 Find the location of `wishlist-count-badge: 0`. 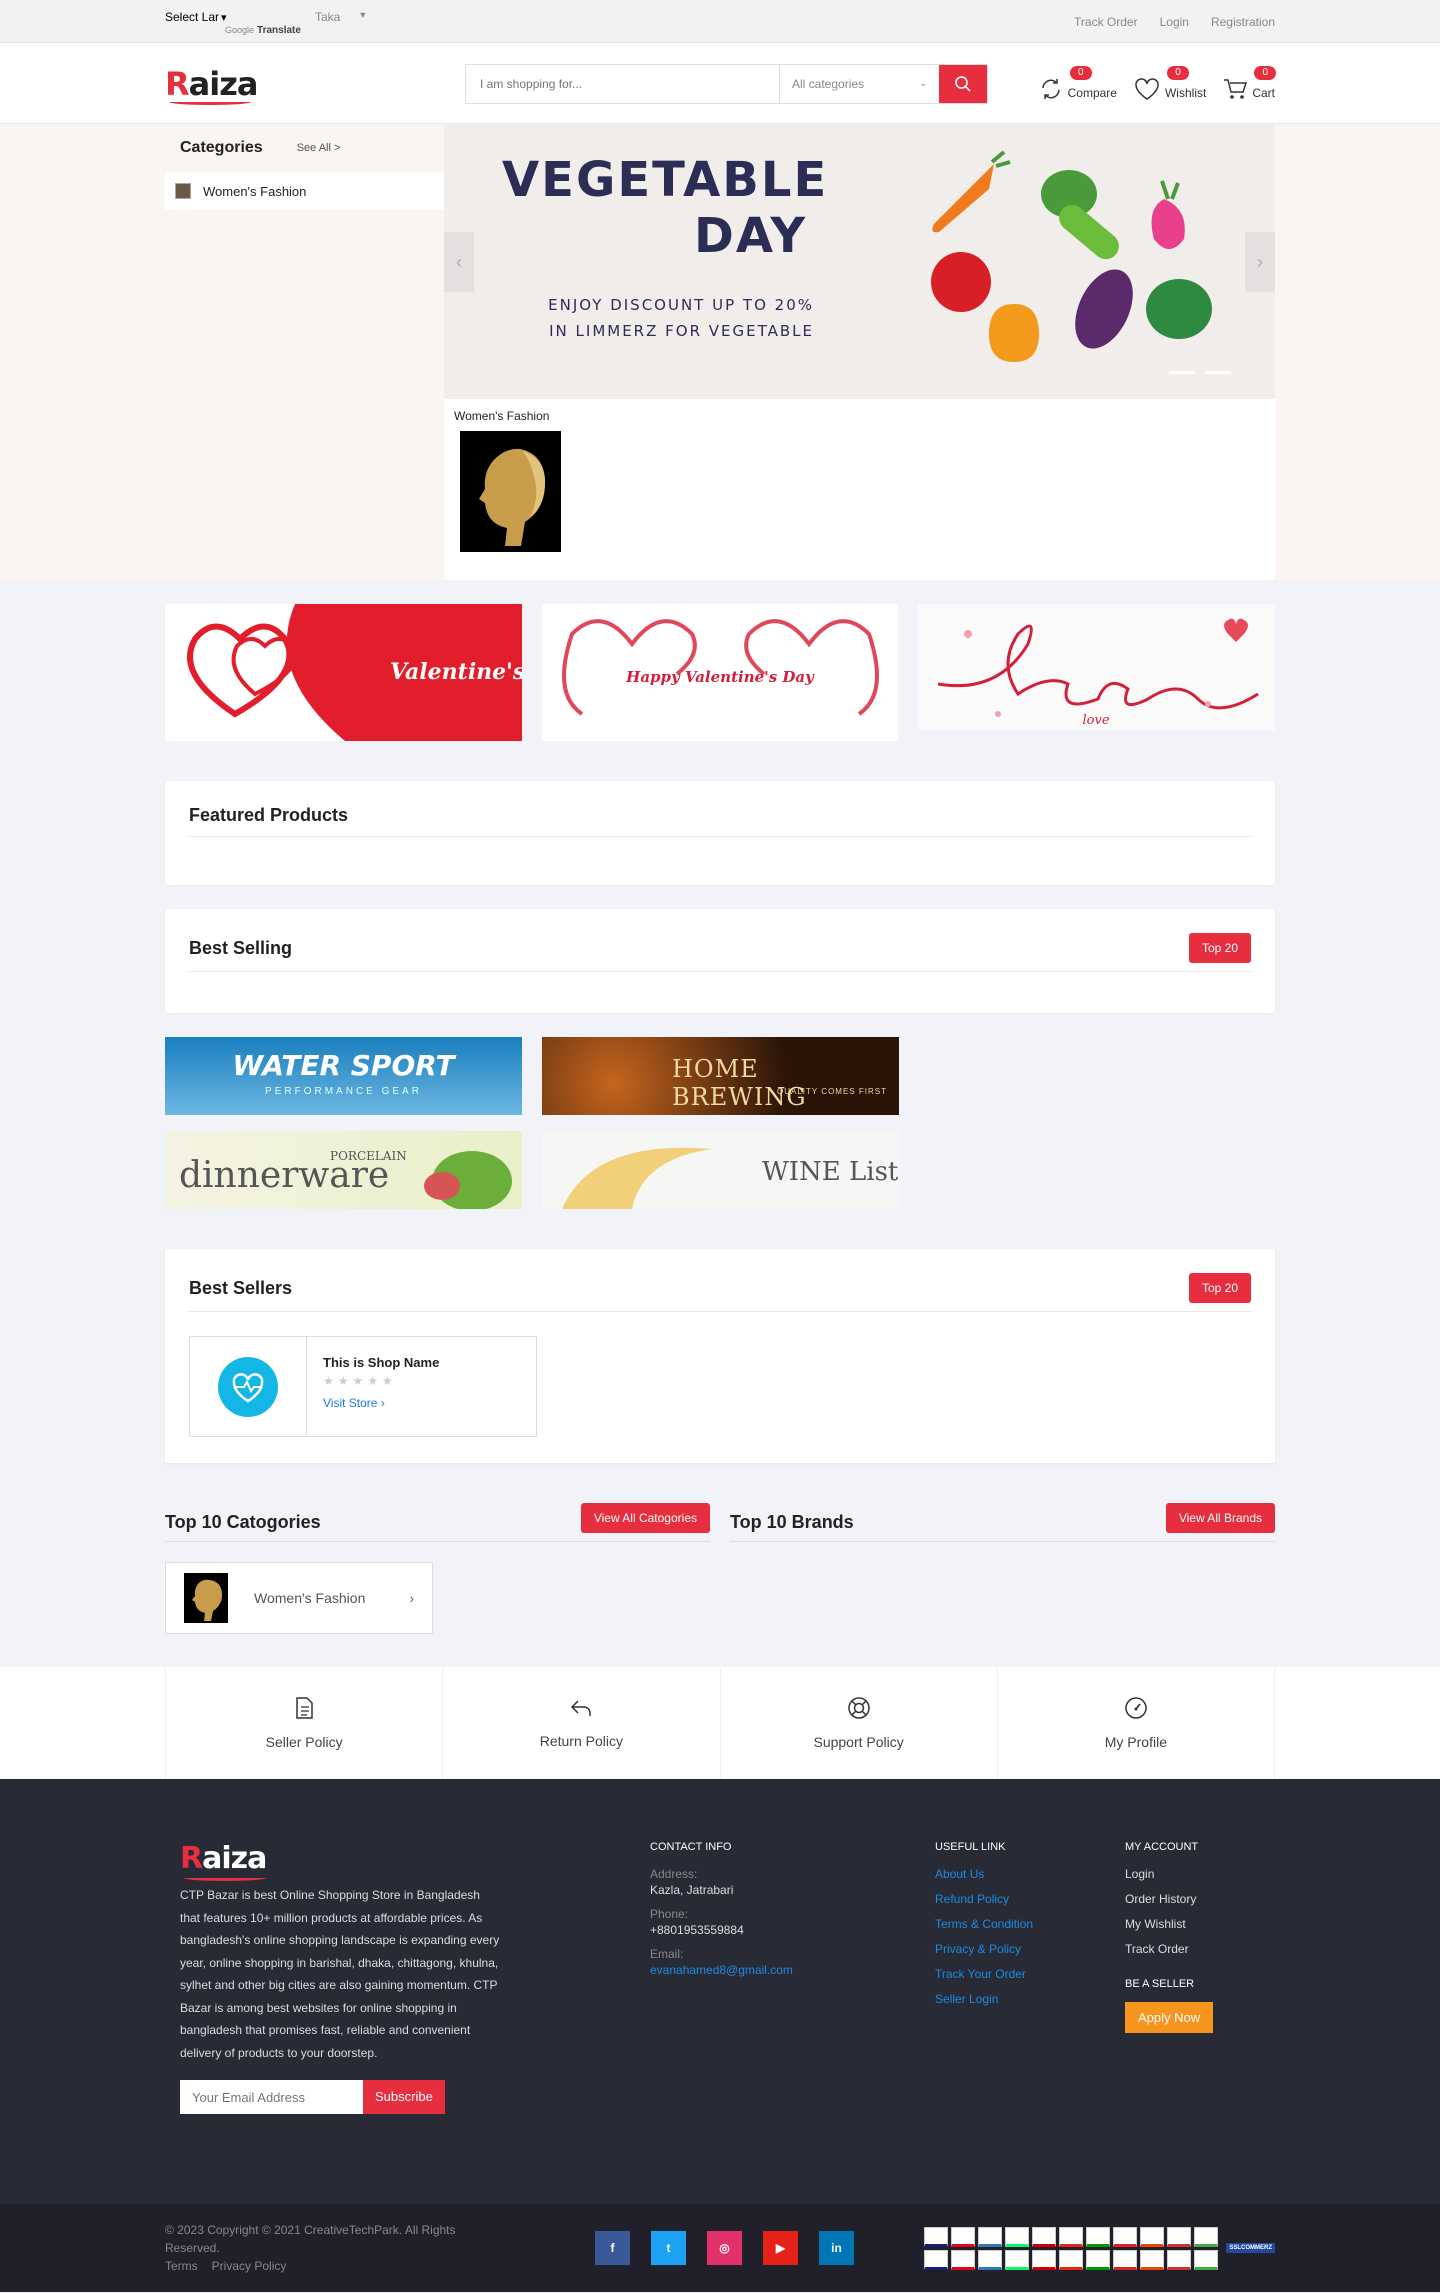

wishlist-count-badge: 0 is located at coordinates (1177, 72).